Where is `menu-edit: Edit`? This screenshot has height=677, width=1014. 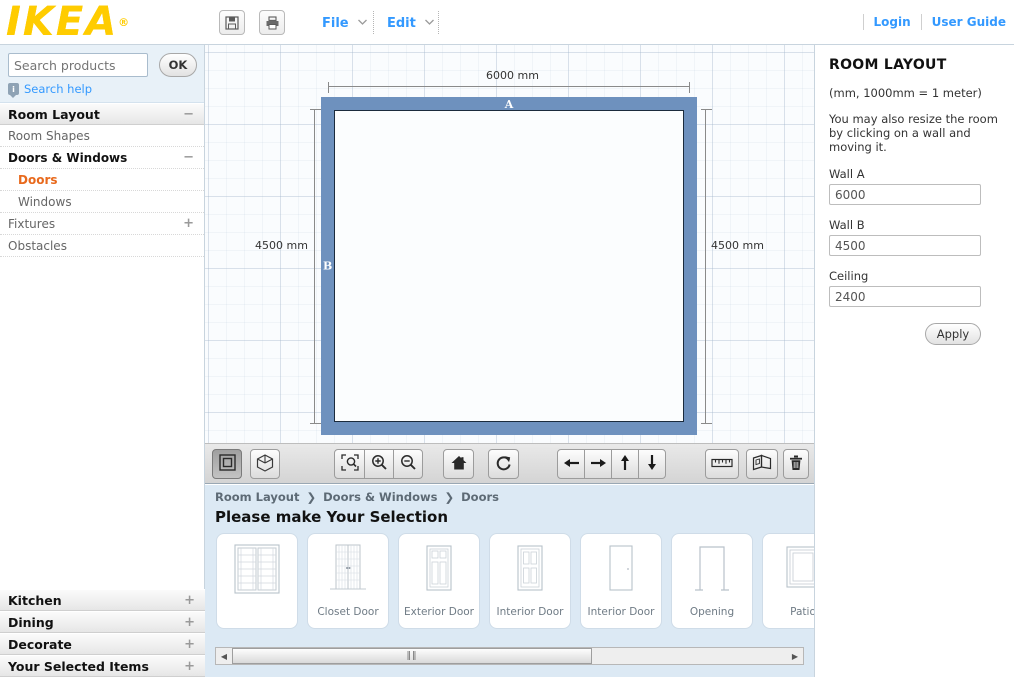
menu-edit: Edit is located at coordinates (410, 23).